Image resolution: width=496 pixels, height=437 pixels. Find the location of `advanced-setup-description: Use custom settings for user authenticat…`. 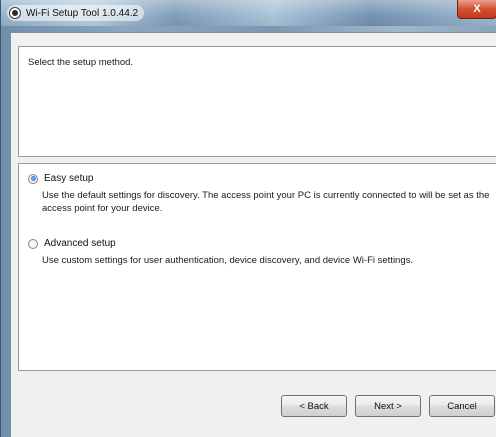

advanced-setup-description: Use custom settings for user authenticat… is located at coordinates (228, 260).